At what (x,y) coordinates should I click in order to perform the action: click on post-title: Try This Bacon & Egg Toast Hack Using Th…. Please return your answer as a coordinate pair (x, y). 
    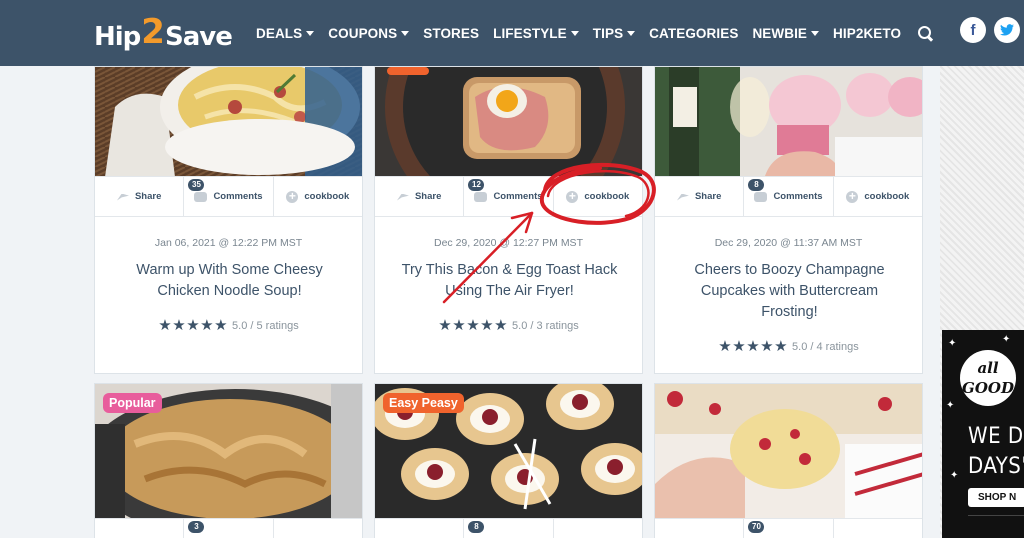
    Looking at the image, I should click on (509, 281).